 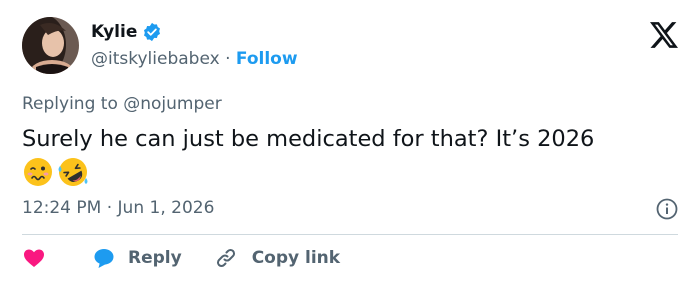 What do you see at coordinates (155, 258) in the screenshot?
I see `reply-label: Reply` at bounding box center [155, 258].